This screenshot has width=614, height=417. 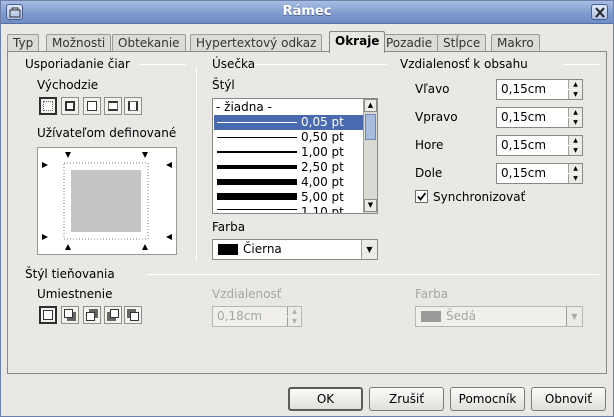 What do you see at coordinates (92, 315) in the screenshot?
I see `shadow-top-right-button` at bounding box center [92, 315].